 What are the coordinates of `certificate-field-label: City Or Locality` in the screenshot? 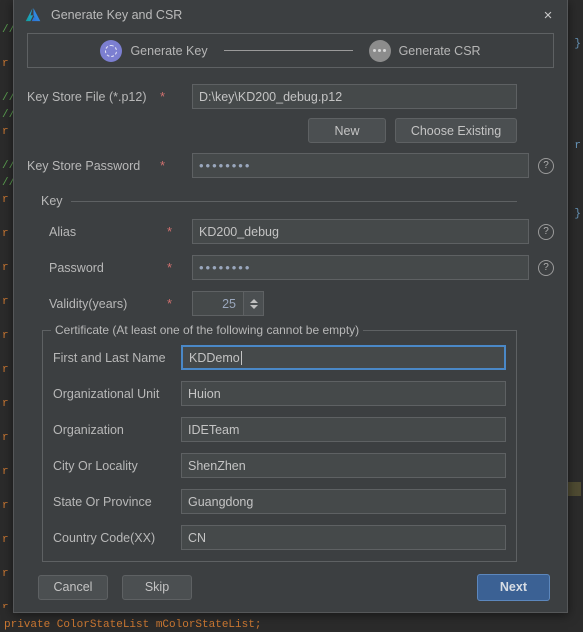 It's located at (95, 465).